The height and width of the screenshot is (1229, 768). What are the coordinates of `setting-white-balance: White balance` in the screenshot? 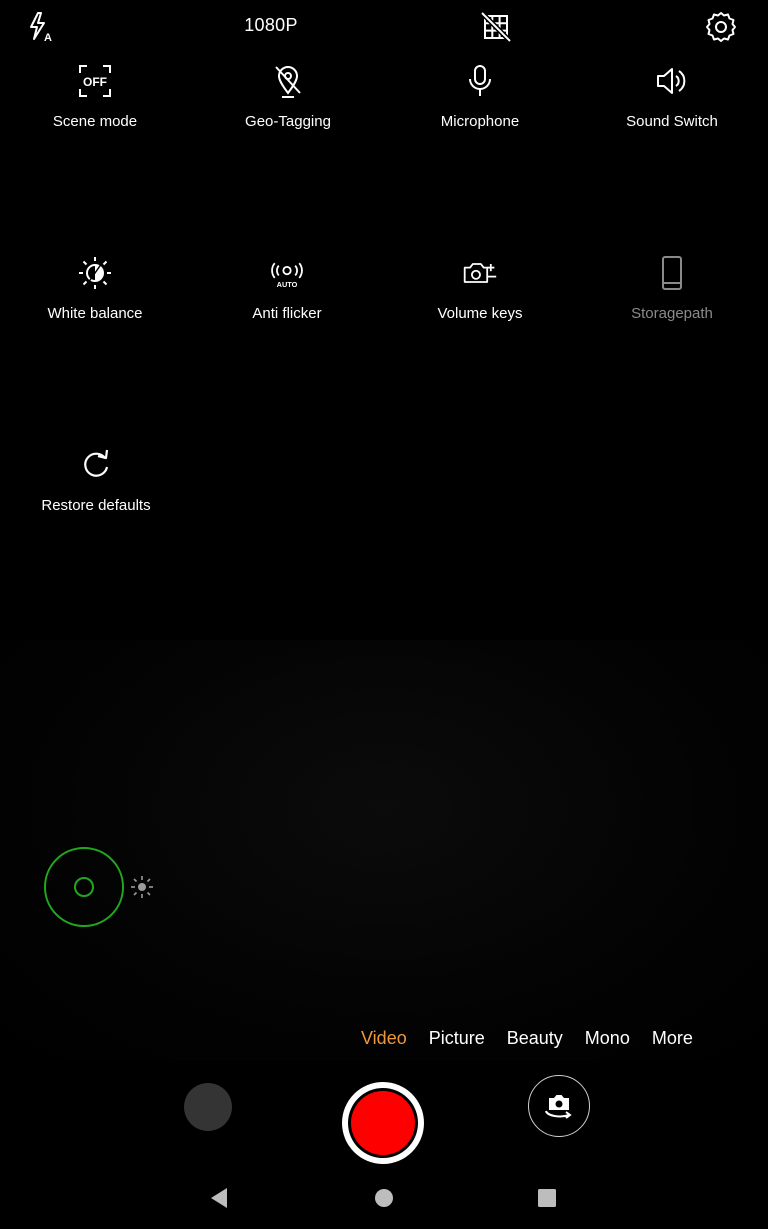 It's located at (95, 288).